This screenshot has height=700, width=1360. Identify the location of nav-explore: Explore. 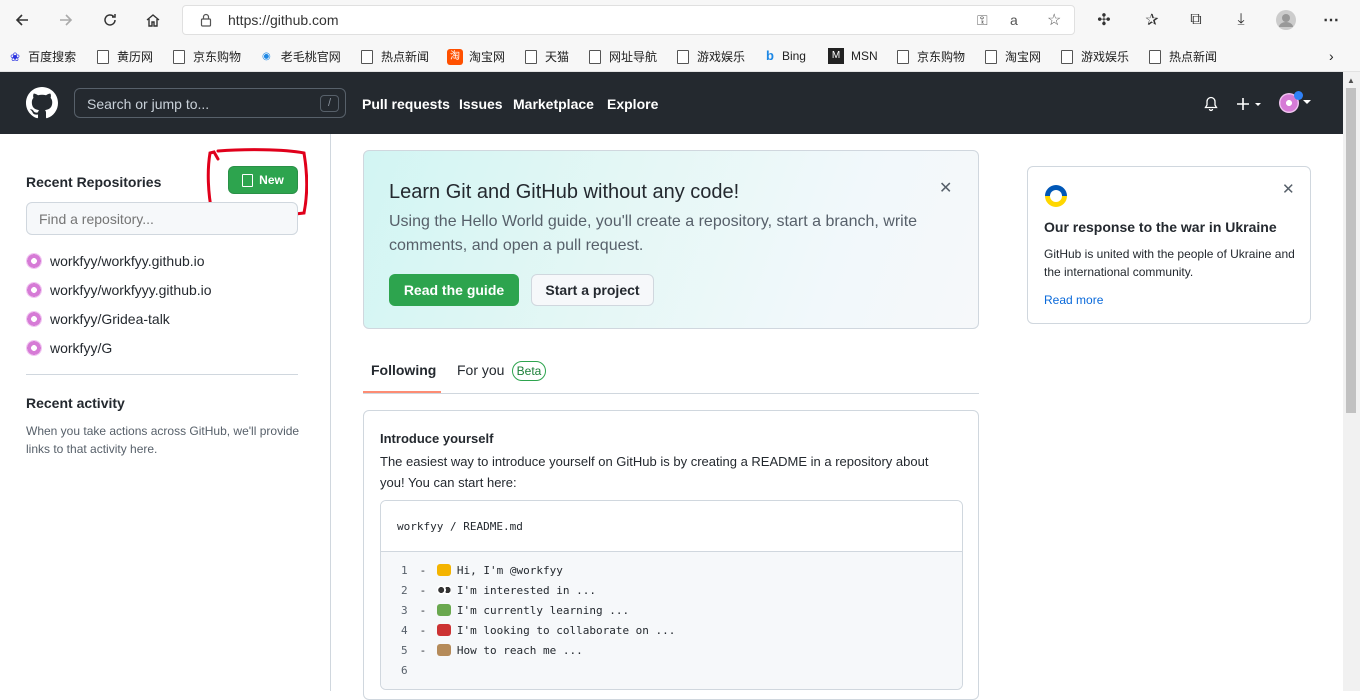
(632, 104).